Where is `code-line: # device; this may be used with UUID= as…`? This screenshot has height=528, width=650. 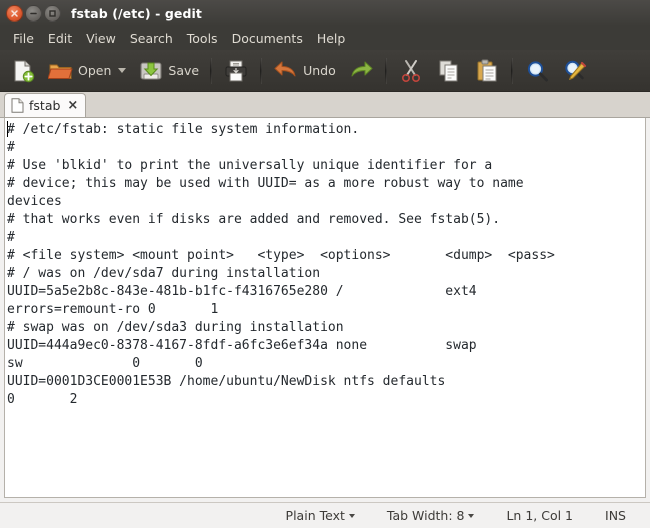
code-line: # device; this may be used with UUID= as… is located at coordinates (265, 183).